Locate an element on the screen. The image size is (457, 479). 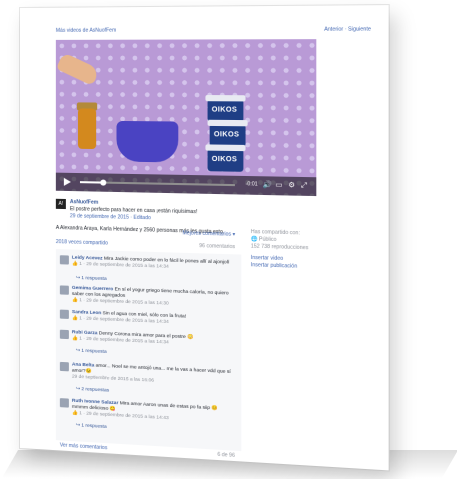
seek-bar is located at coordinates (157, 183).